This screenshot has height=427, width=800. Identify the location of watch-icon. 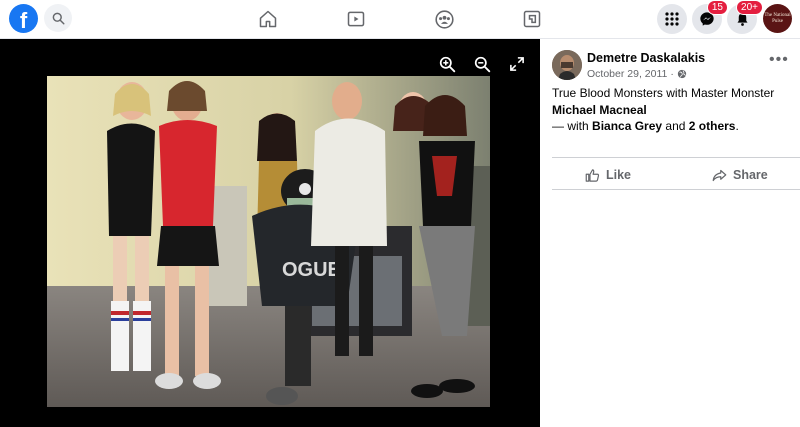
(356, 19).